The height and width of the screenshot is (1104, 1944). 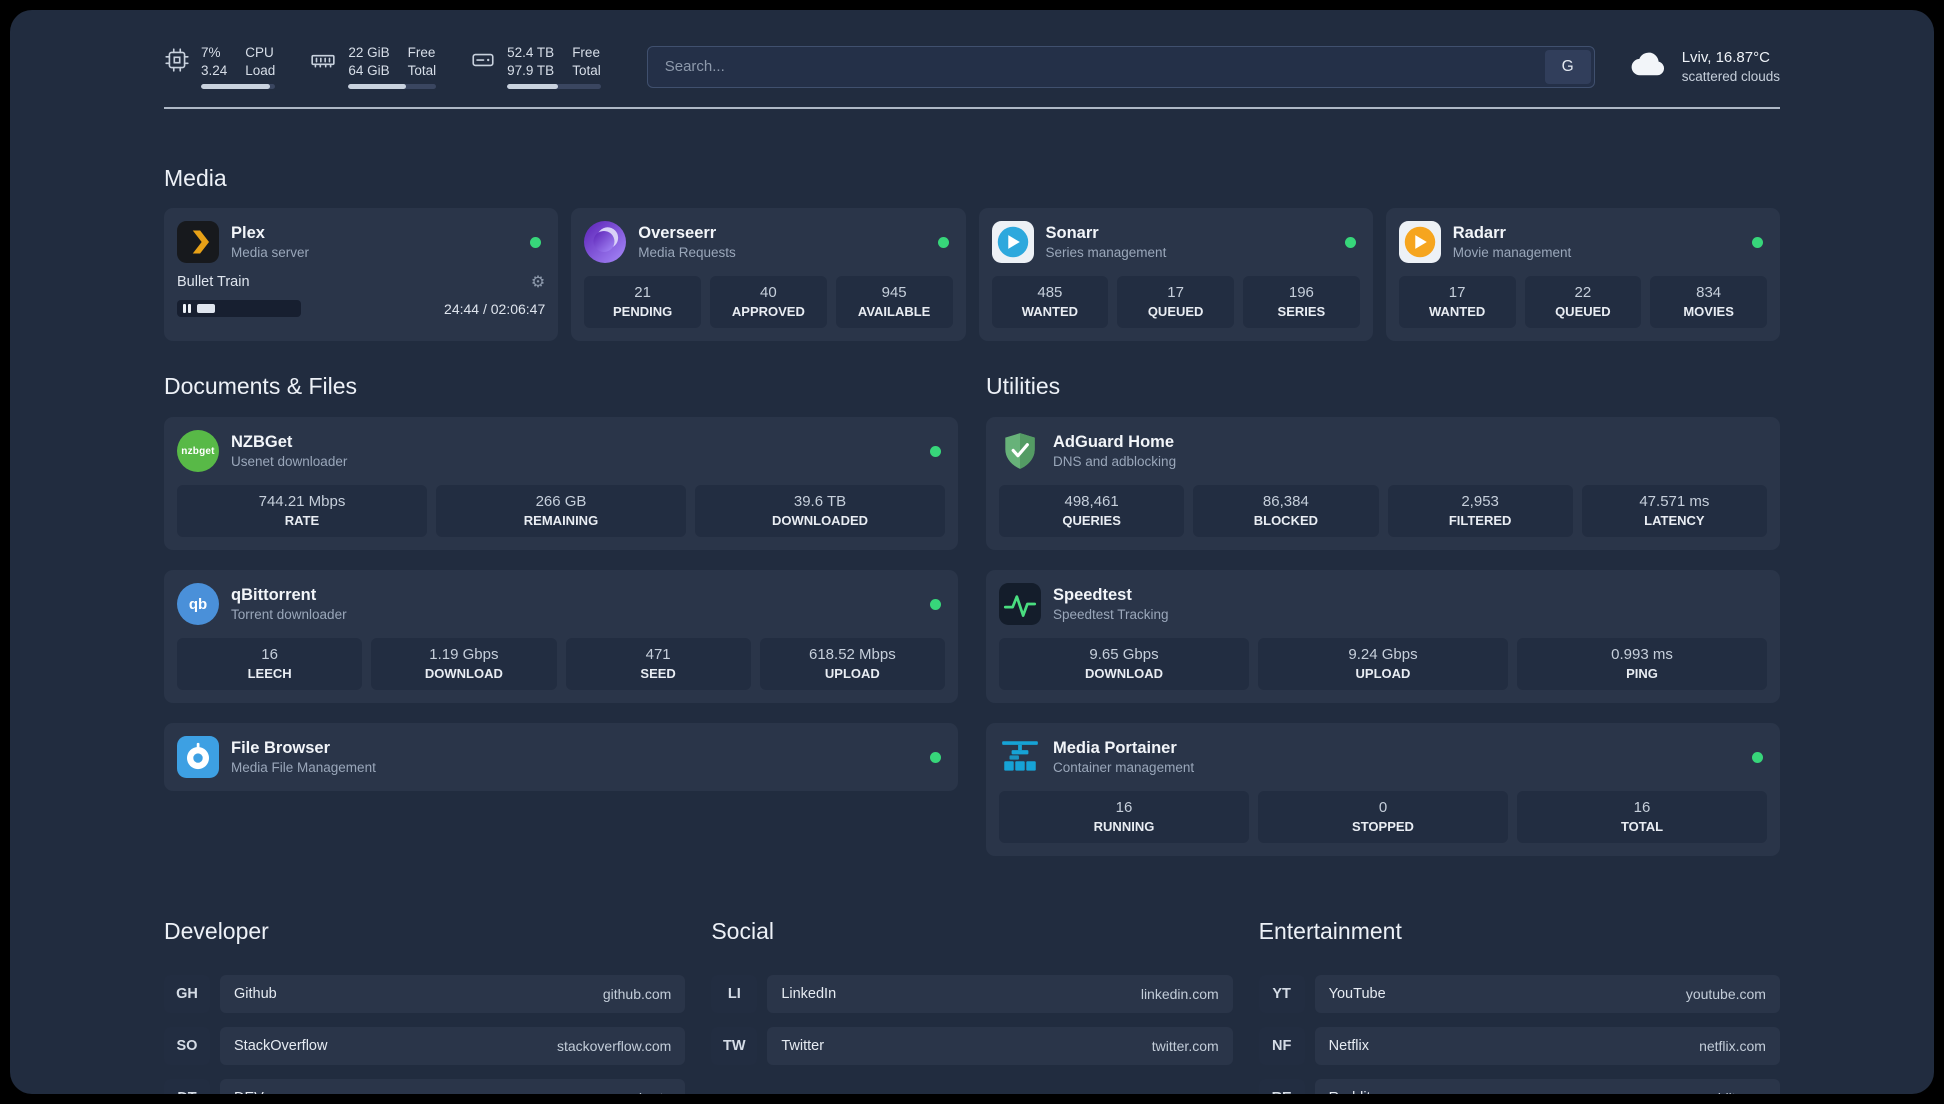 I want to click on section-title-developer: Developer, so click(x=216, y=931).